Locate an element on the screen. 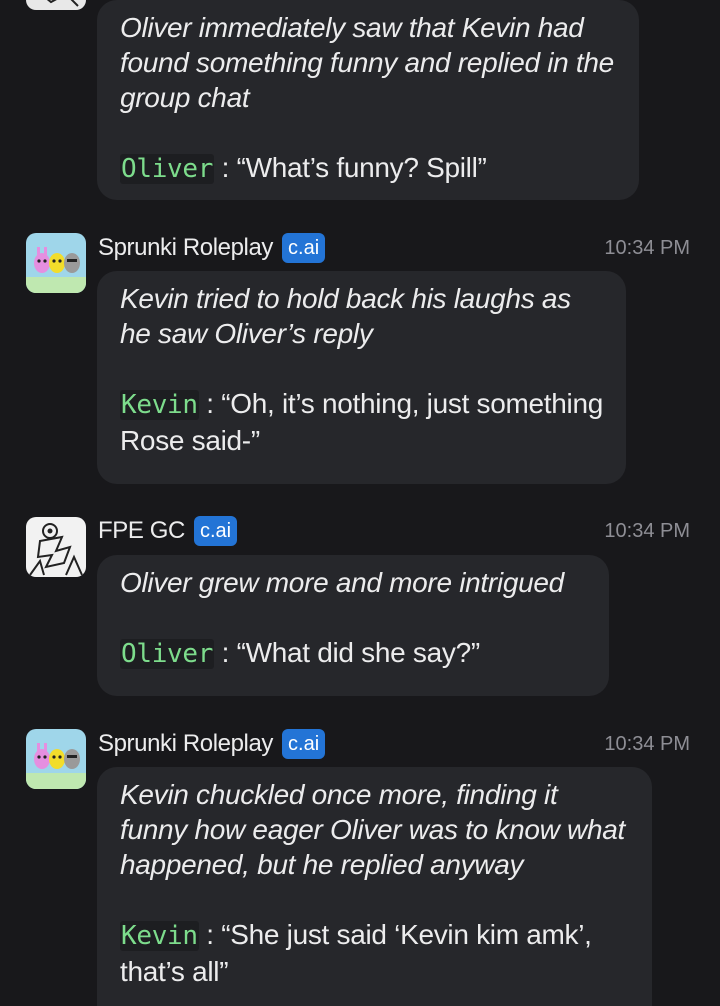 Image resolution: width=720 pixels, height=1006 pixels. quote-text: “What’s funny? Spill” is located at coordinates (361, 167).